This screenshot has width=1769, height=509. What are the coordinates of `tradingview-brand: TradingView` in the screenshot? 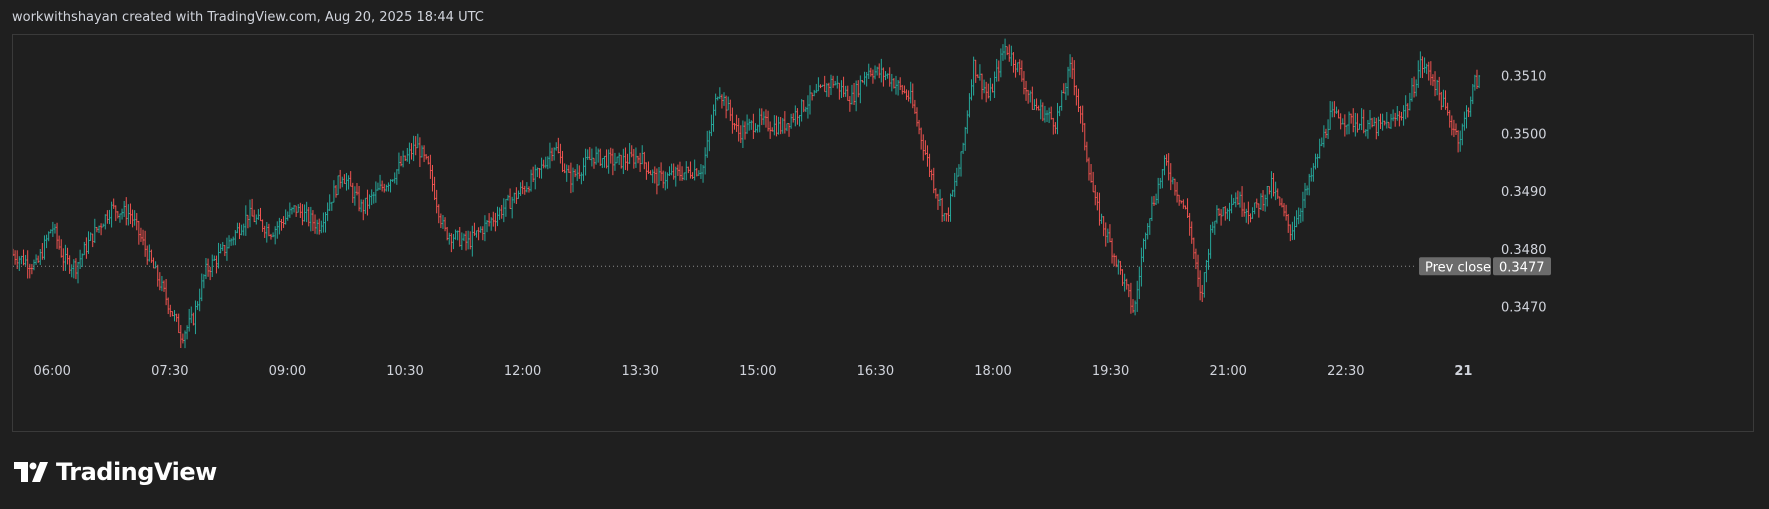 It's located at (115, 472).